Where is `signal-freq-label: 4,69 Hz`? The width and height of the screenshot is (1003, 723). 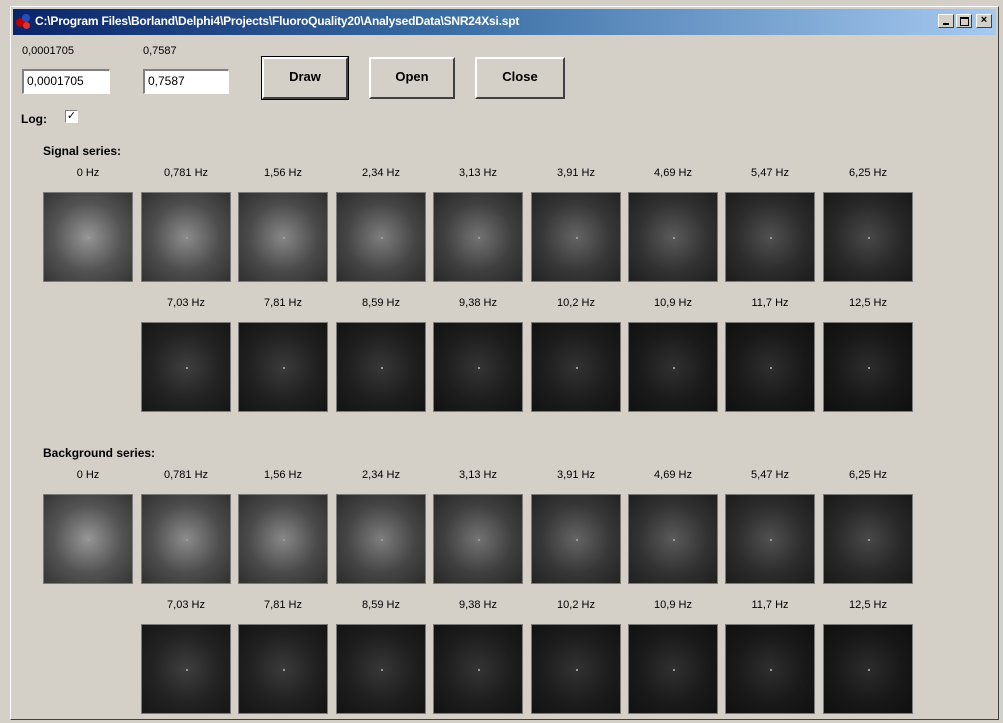 signal-freq-label: 4,69 Hz is located at coordinates (673, 173).